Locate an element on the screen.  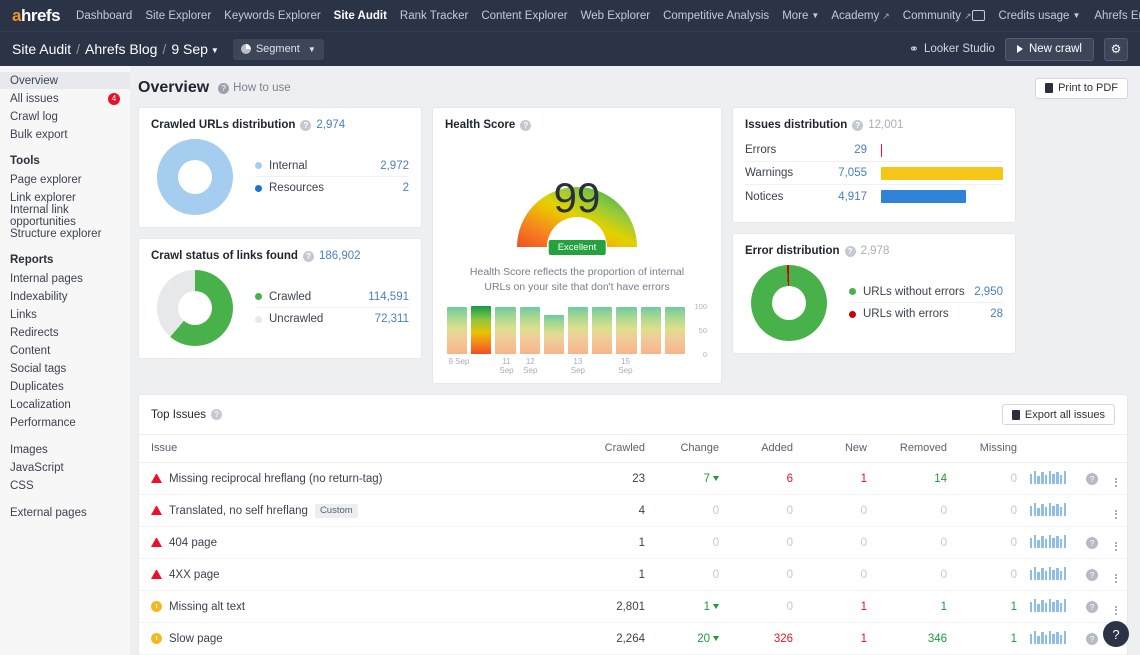
nav-item-keywords-explorer: Keywords Explorer is located at coordinates (272, 16).